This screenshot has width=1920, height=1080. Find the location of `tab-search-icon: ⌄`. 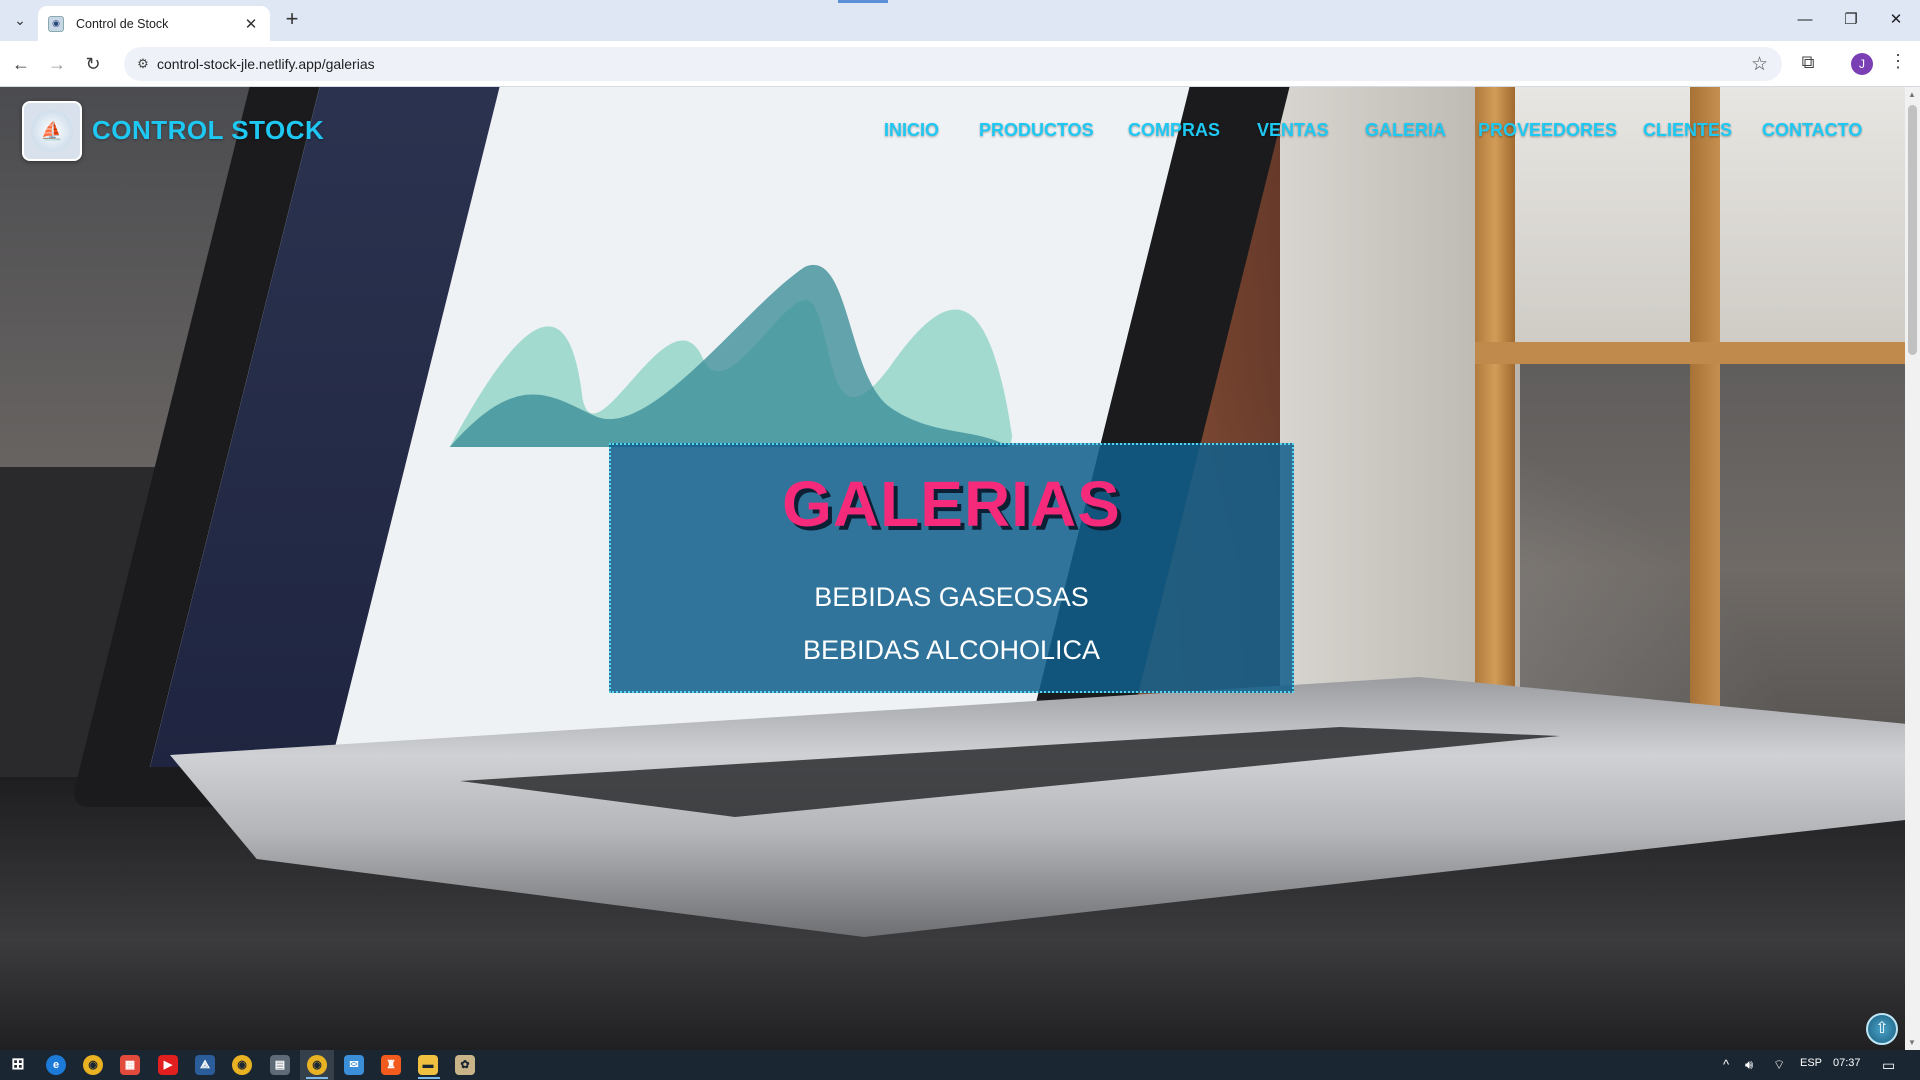

tab-search-icon: ⌄ is located at coordinates (20, 20).